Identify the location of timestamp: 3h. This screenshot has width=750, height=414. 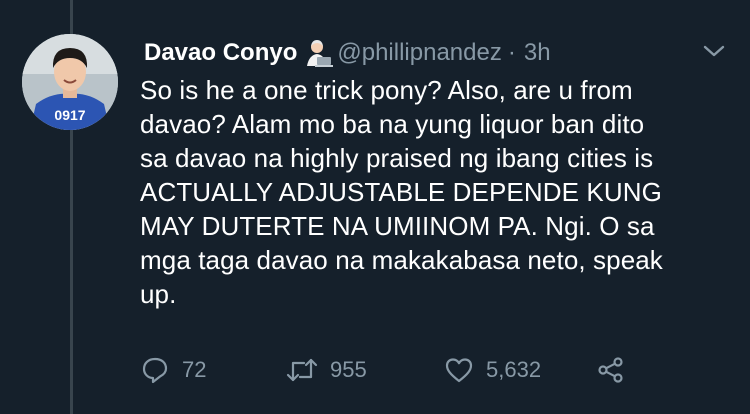
(537, 53).